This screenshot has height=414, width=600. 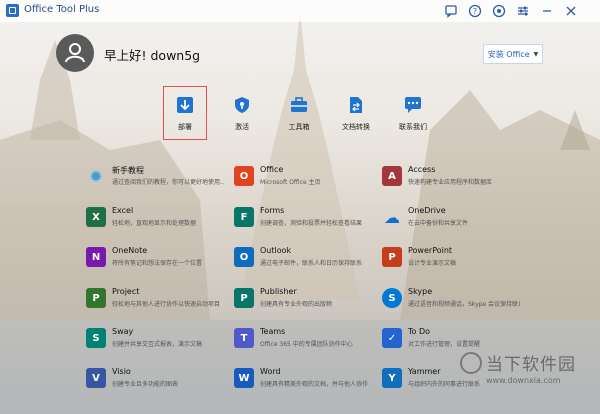 I want to click on onenote-icon: N, so click(x=96, y=257).